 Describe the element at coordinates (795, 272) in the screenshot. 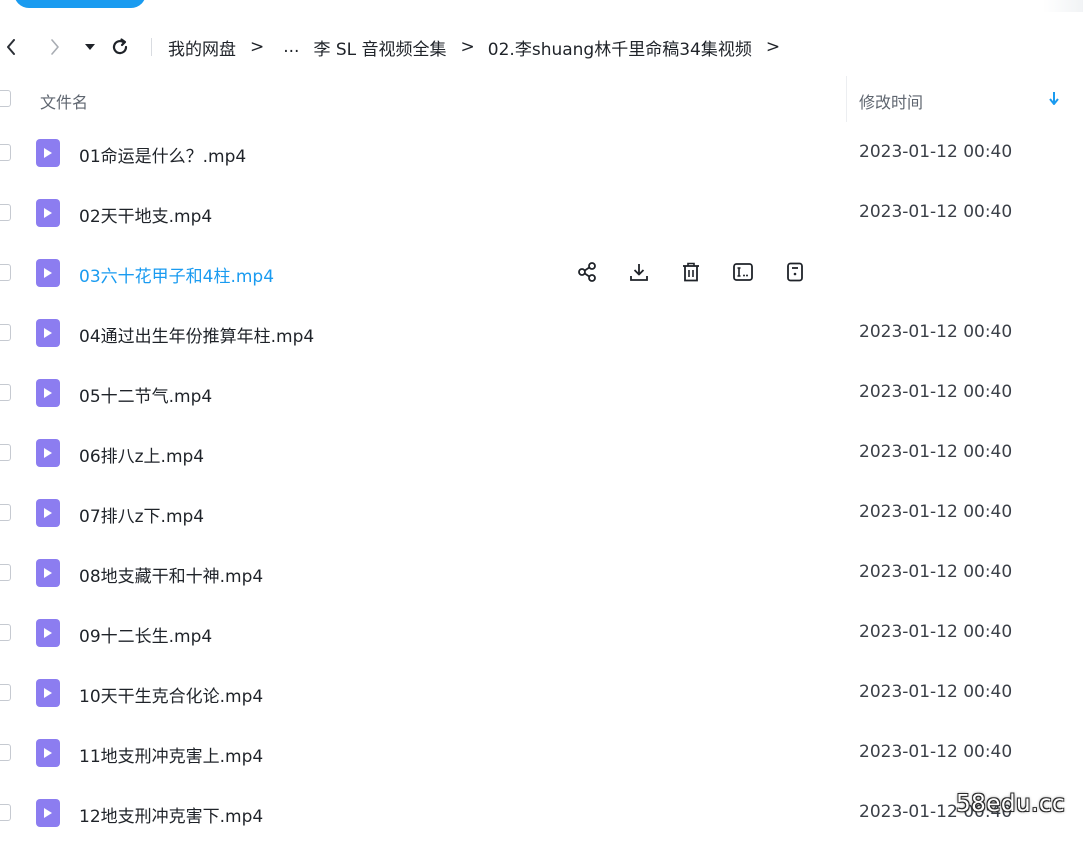

I see `more-icon` at that location.